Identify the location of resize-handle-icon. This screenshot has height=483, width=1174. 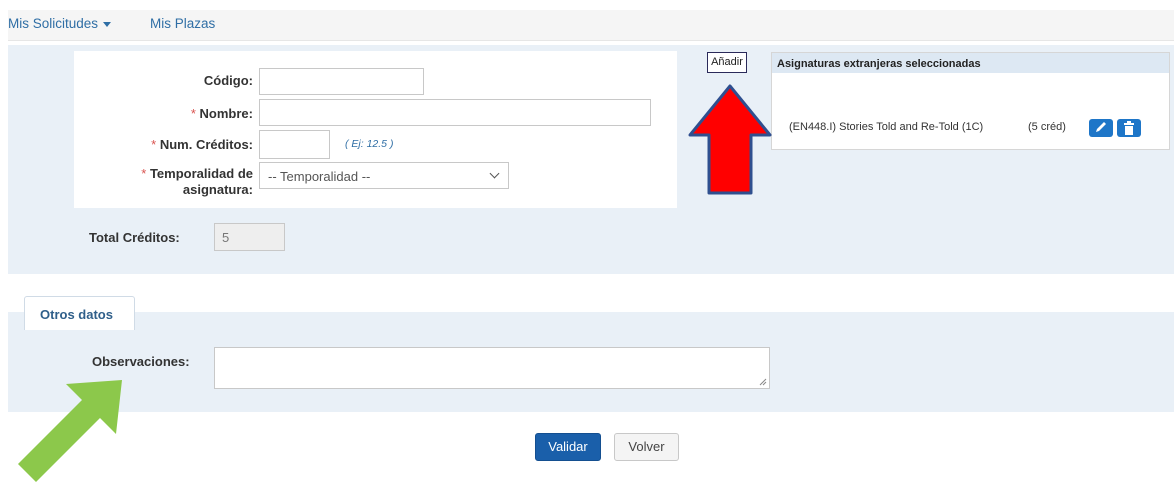
(763, 382).